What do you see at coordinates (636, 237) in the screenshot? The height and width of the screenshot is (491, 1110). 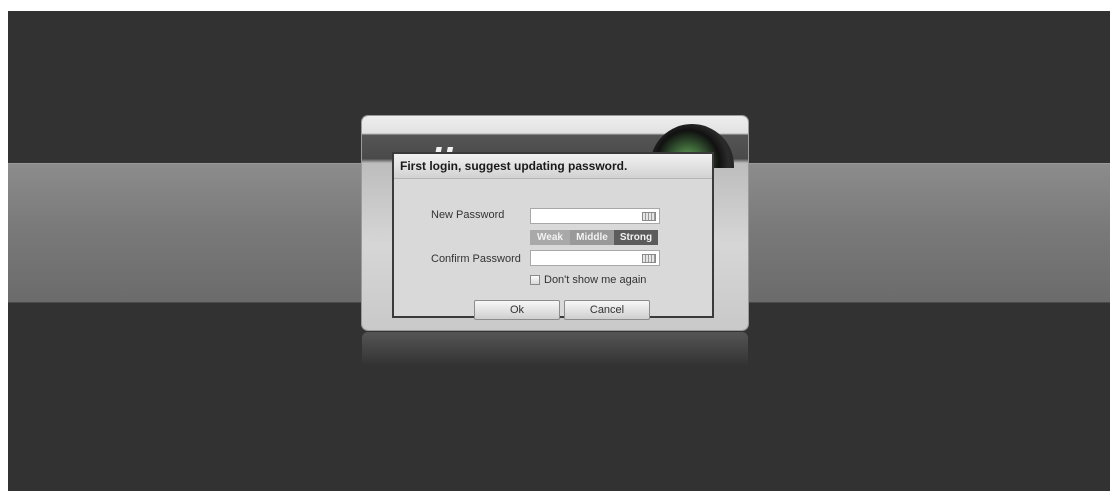 I see `strength-strong: Strong` at bounding box center [636, 237].